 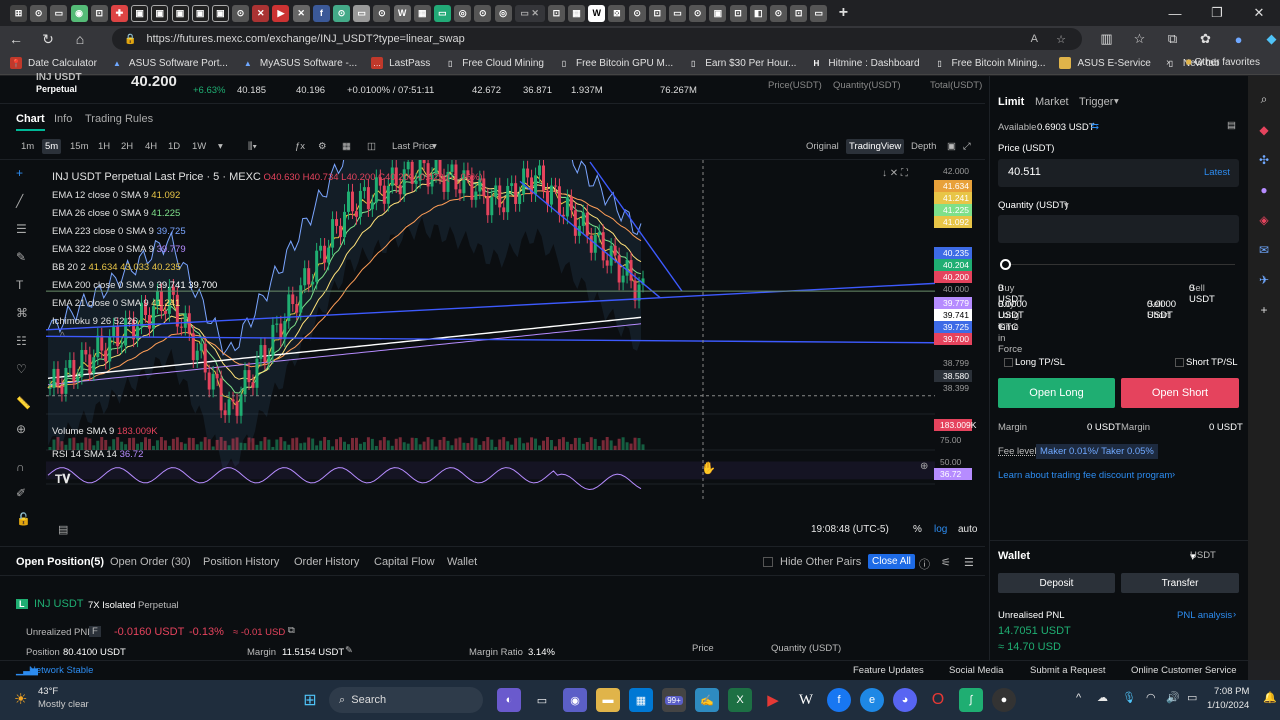 I want to click on calculator-icon: ▤, so click(x=1231, y=125).